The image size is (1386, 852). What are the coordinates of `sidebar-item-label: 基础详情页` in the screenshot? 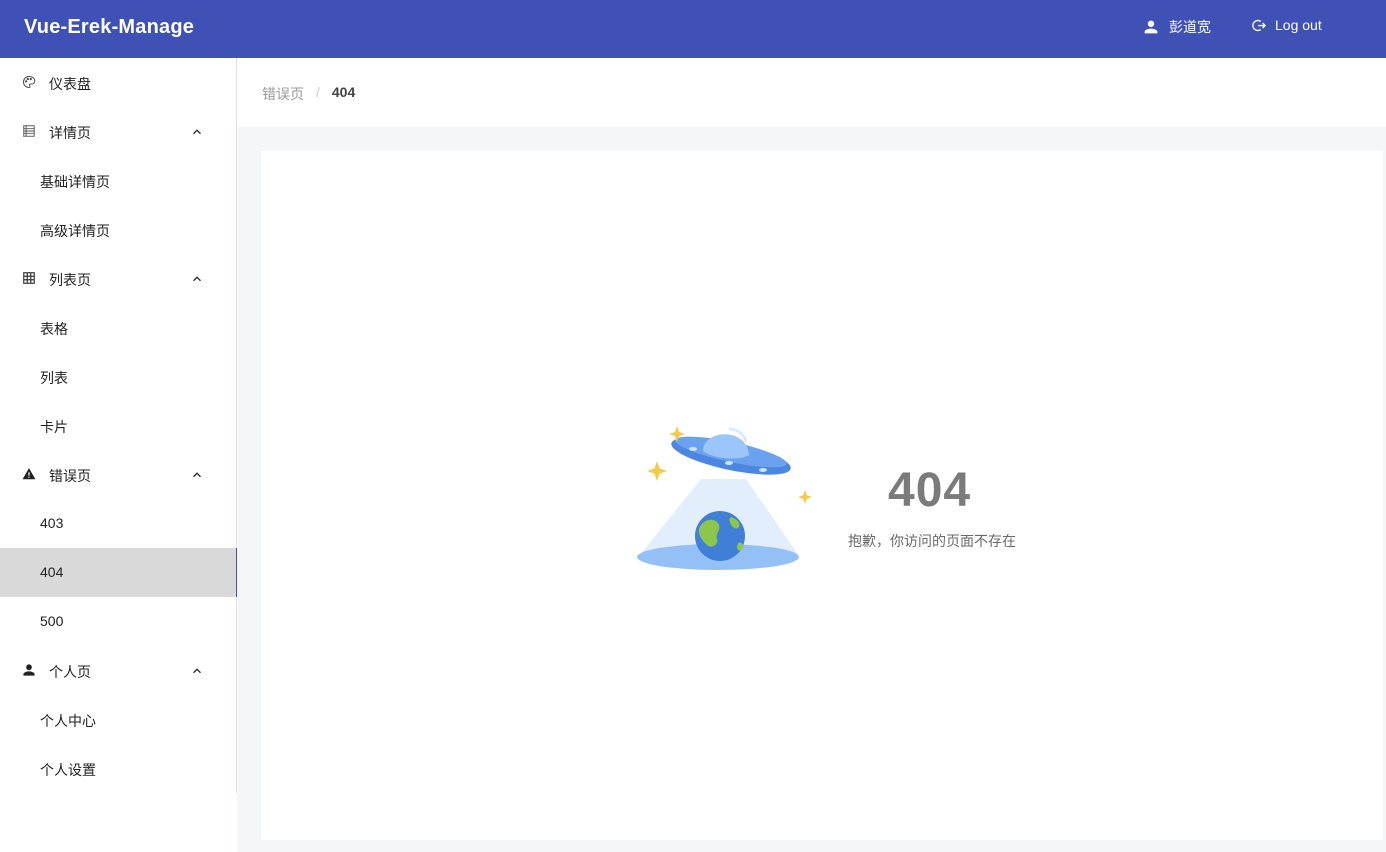 It's located at (75, 182).